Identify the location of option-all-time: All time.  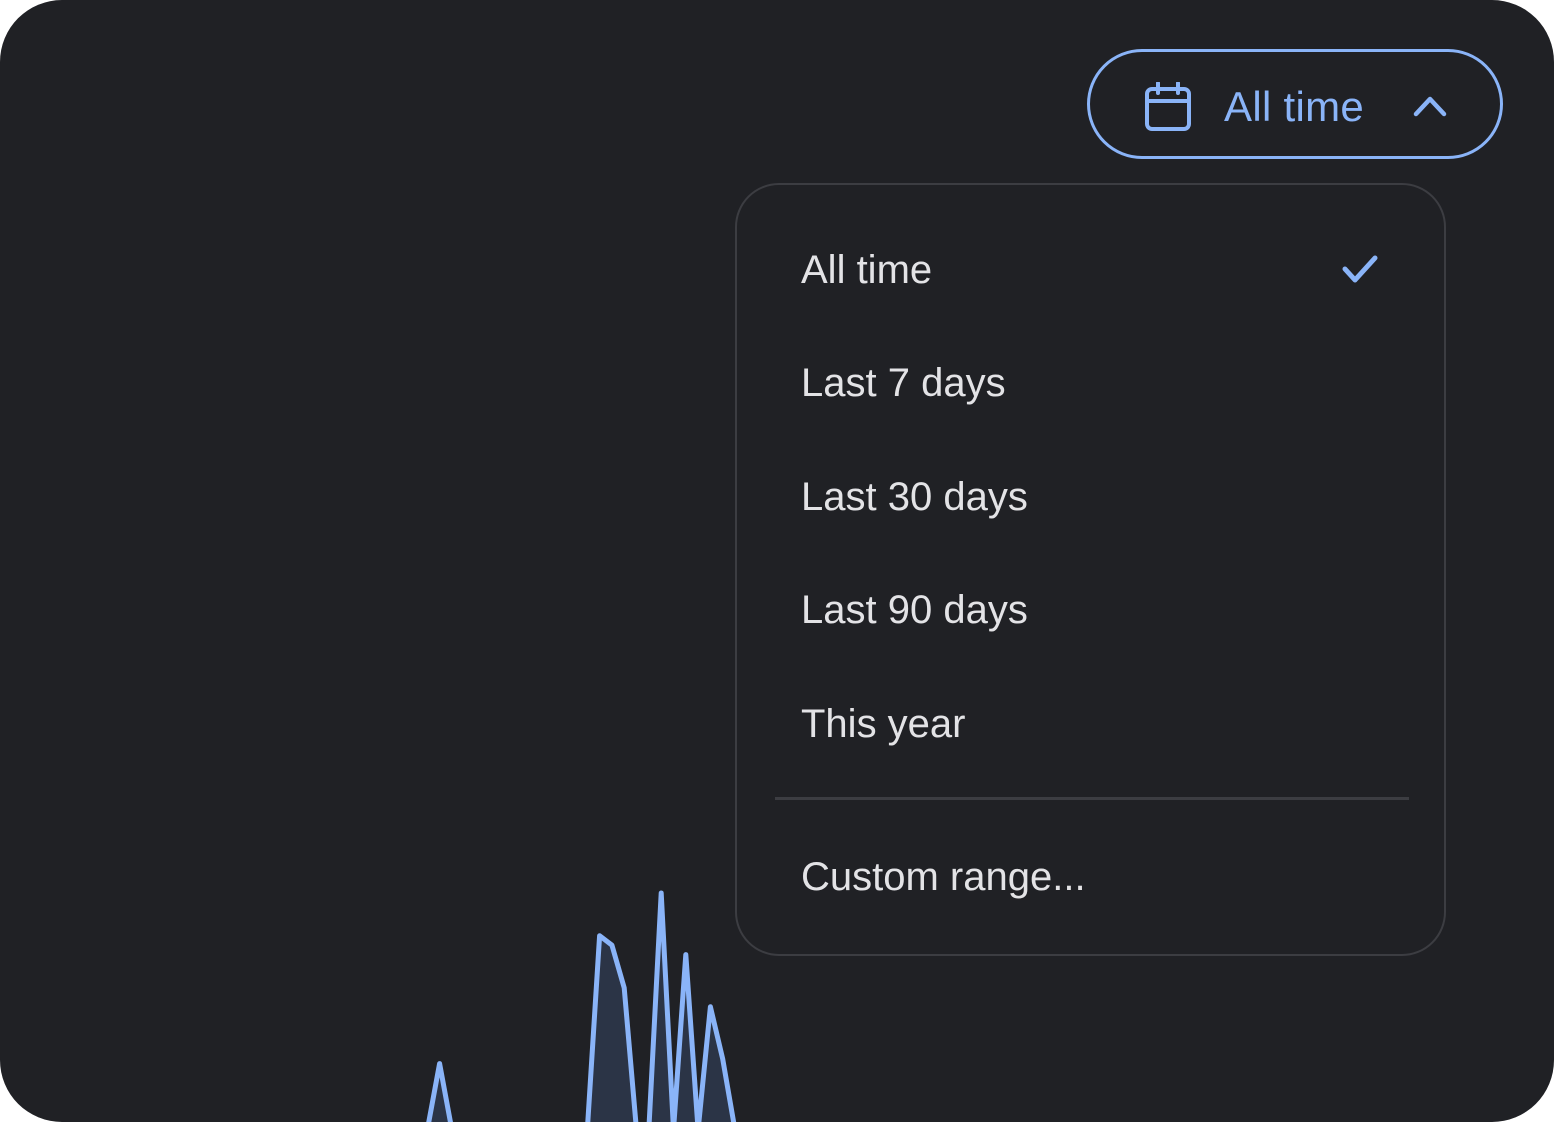
(1090, 270).